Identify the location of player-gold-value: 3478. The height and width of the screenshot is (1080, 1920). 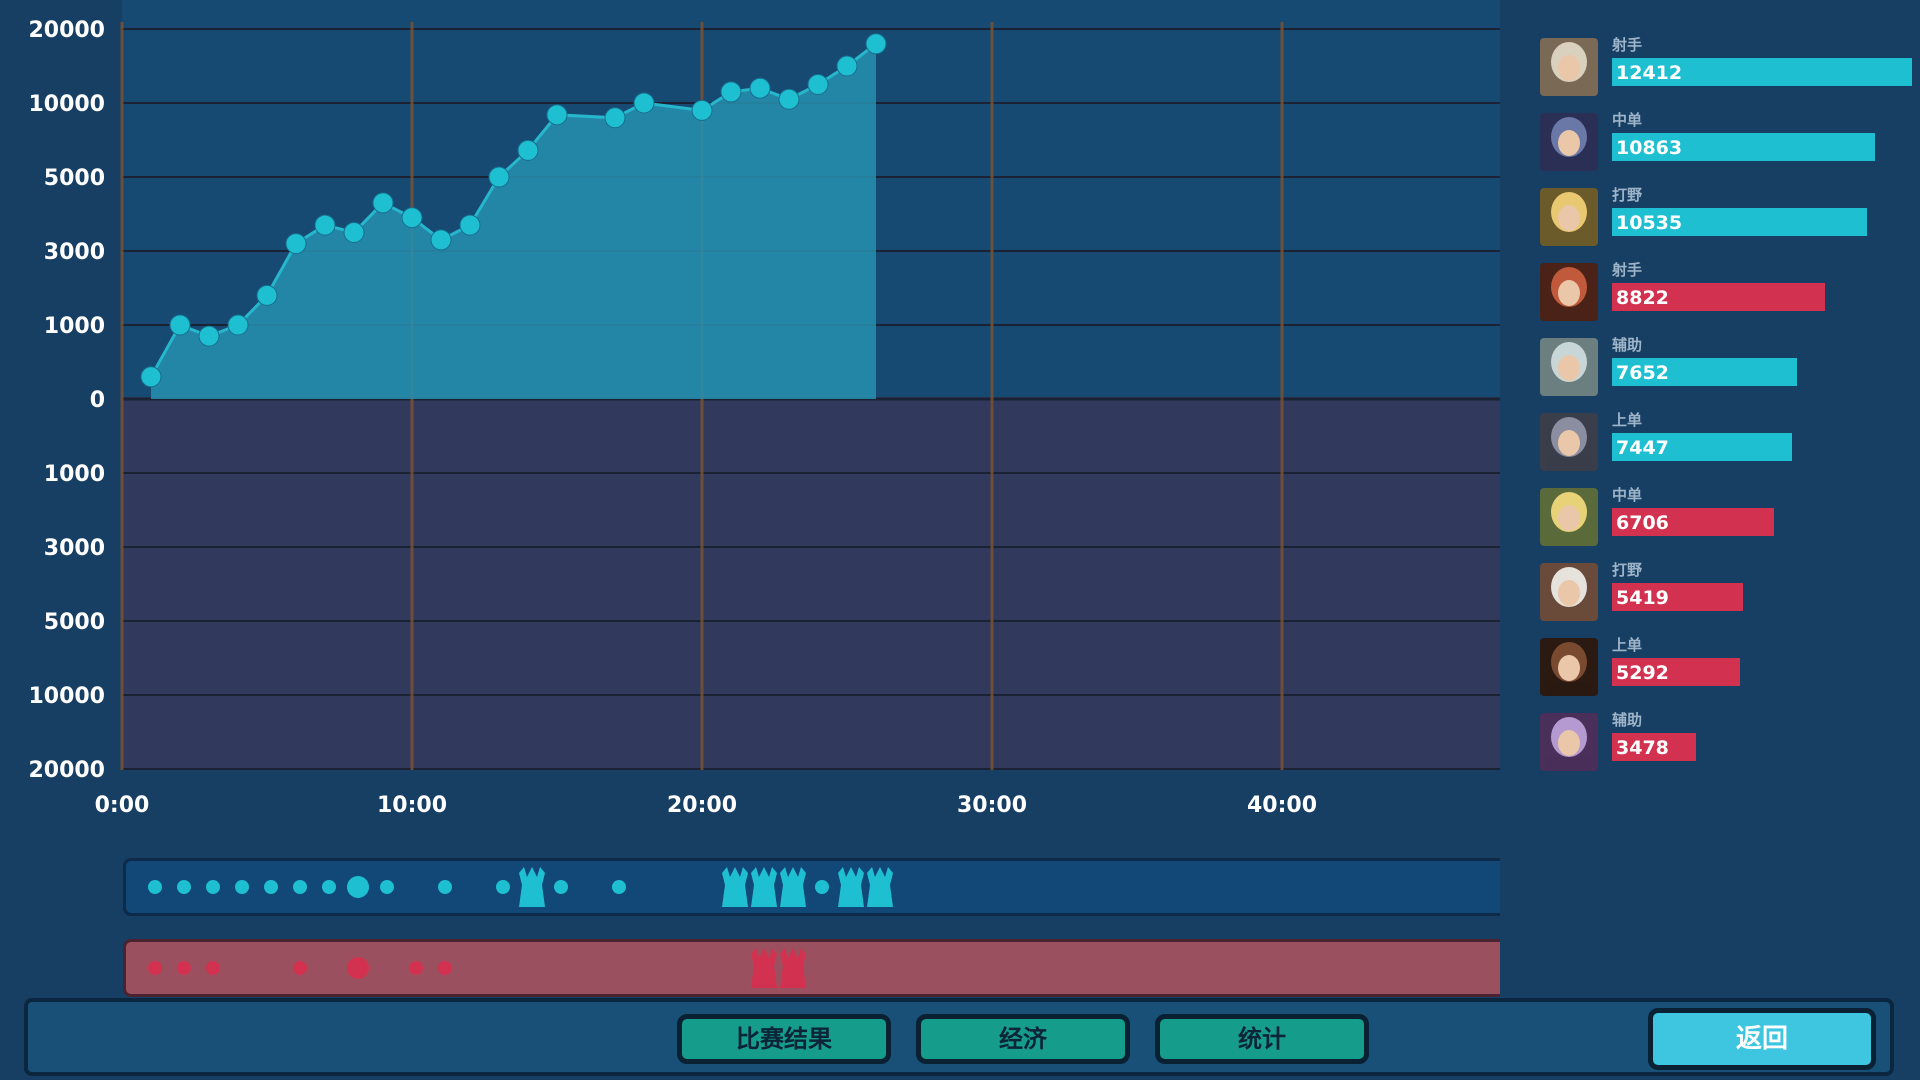
(1642, 748).